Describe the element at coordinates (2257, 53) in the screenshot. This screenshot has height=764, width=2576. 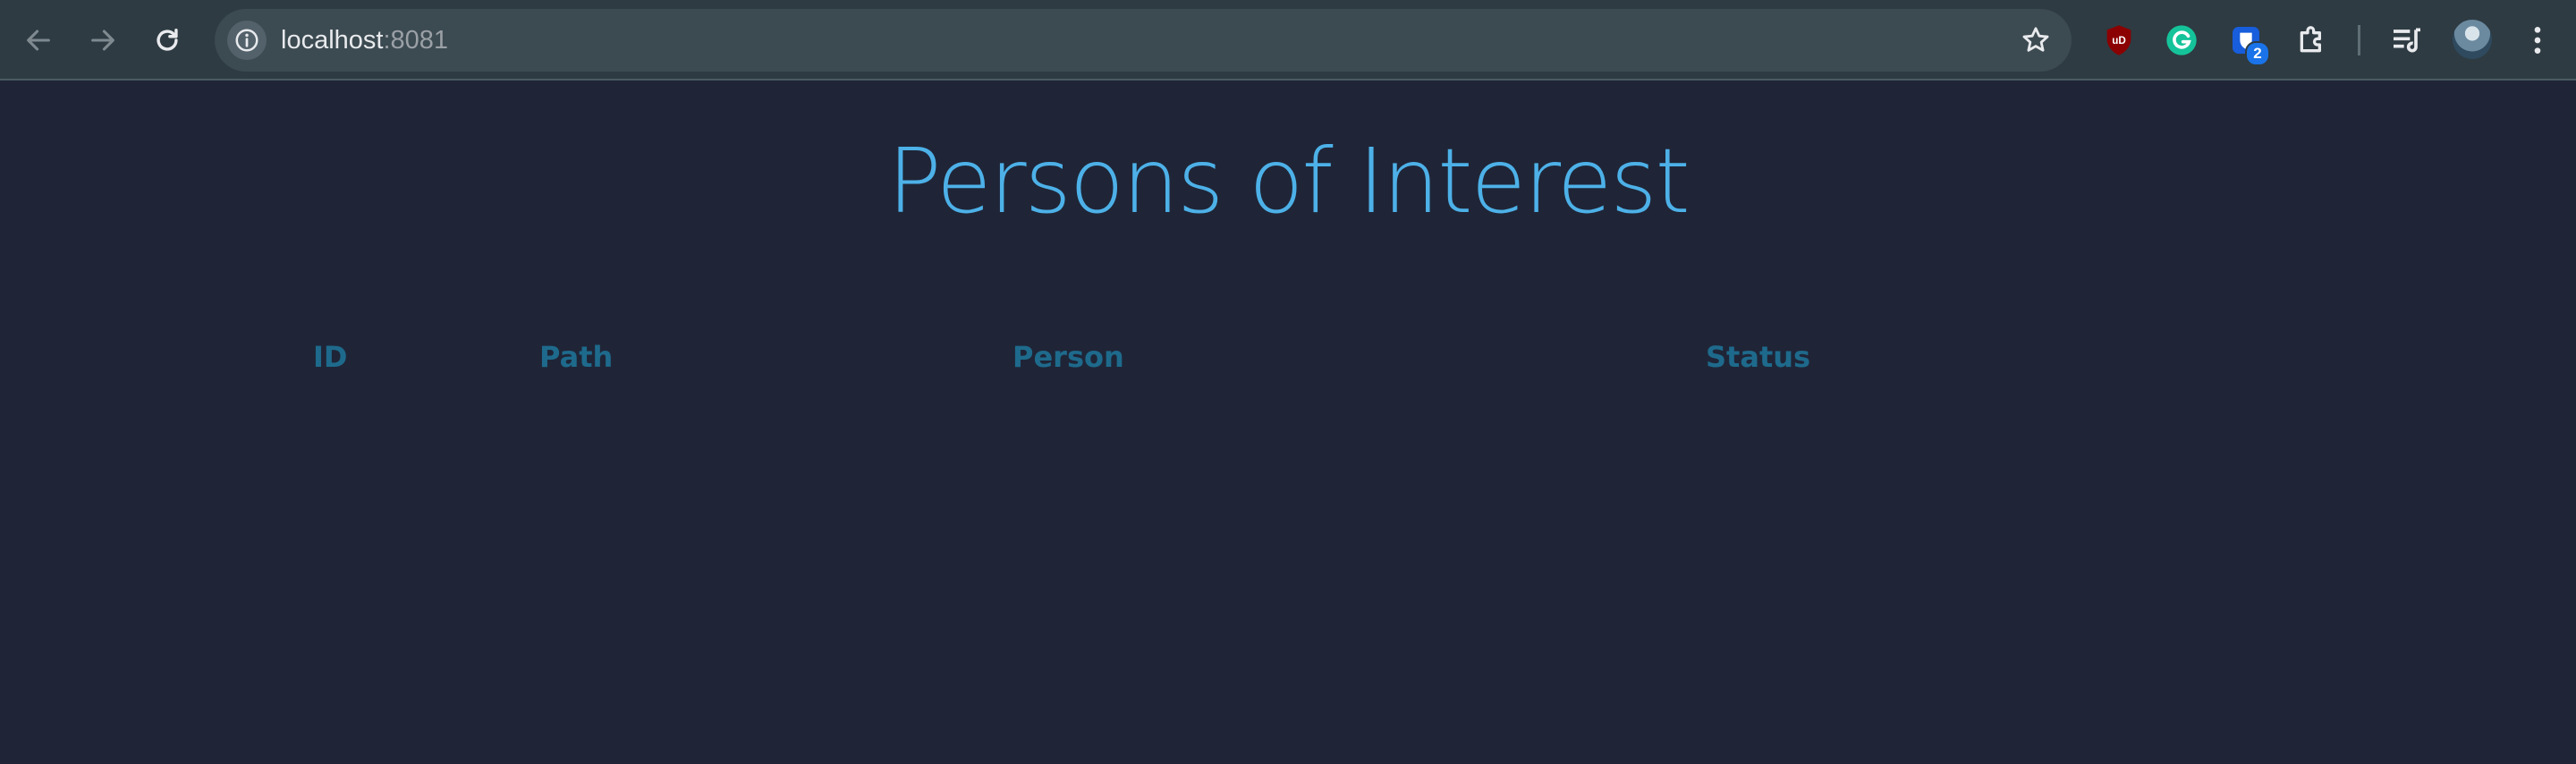
I see `bitwarden-badge: 2` at that location.